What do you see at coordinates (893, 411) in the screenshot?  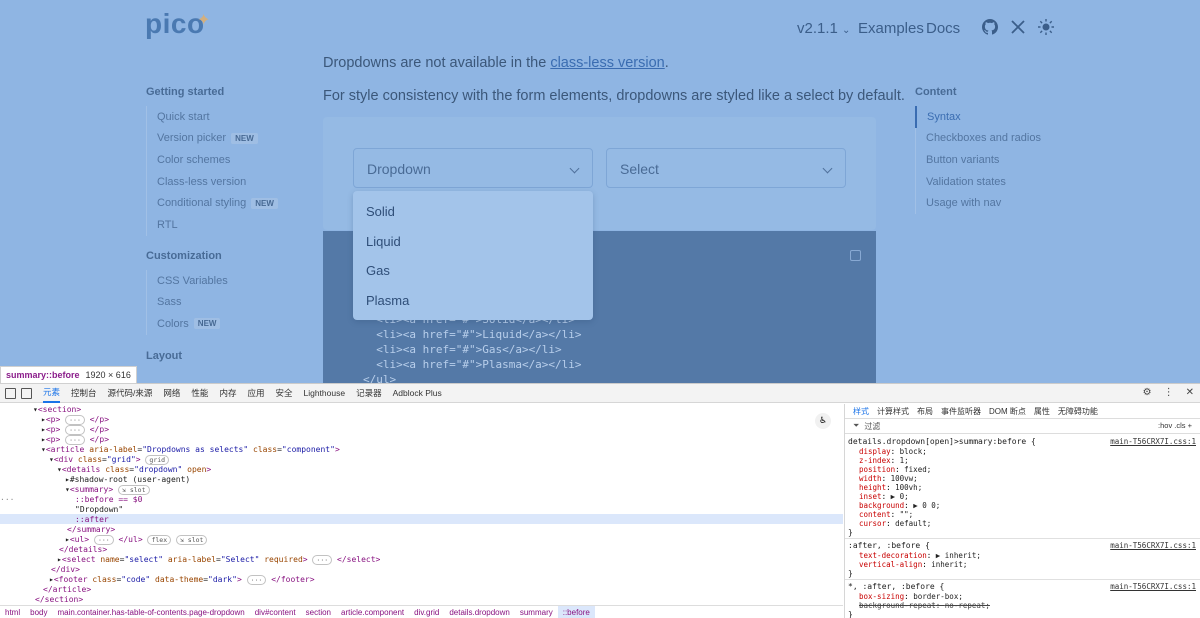 I see `tab-computed: 计算样式` at bounding box center [893, 411].